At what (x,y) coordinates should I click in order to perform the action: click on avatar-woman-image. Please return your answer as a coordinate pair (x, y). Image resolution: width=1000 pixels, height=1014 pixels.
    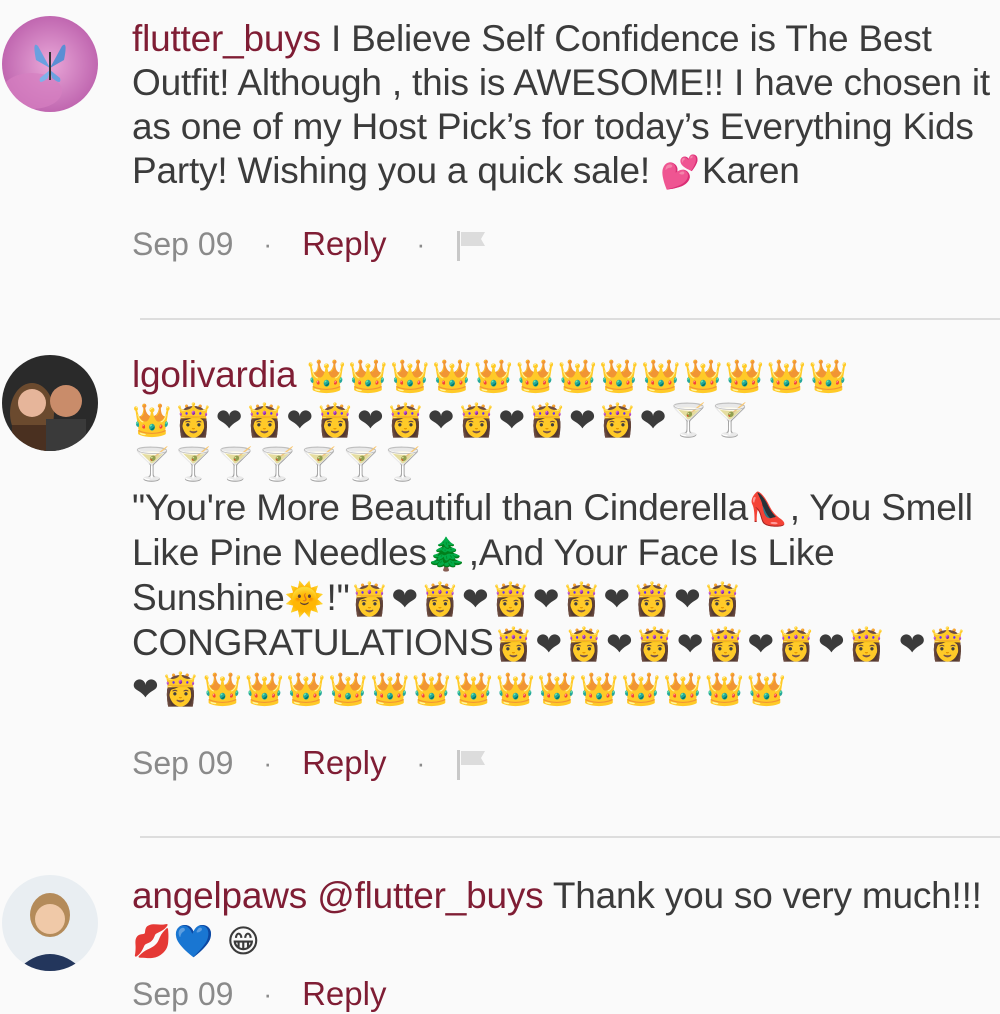
    Looking at the image, I should click on (50, 923).